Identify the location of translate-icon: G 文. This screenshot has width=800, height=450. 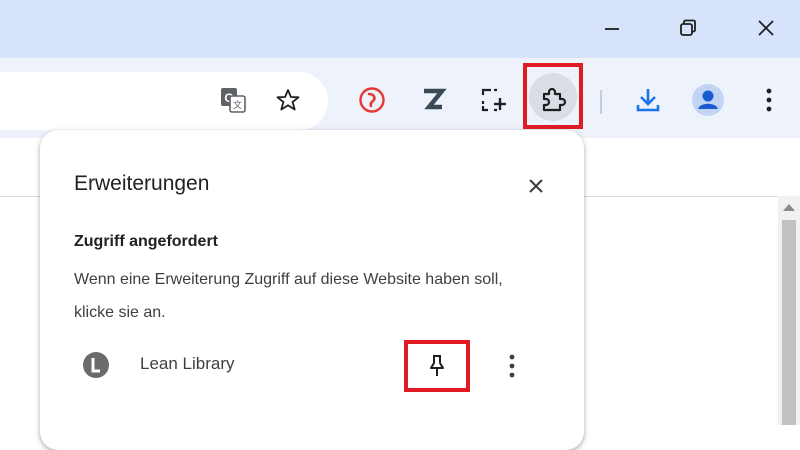
(233, 100).